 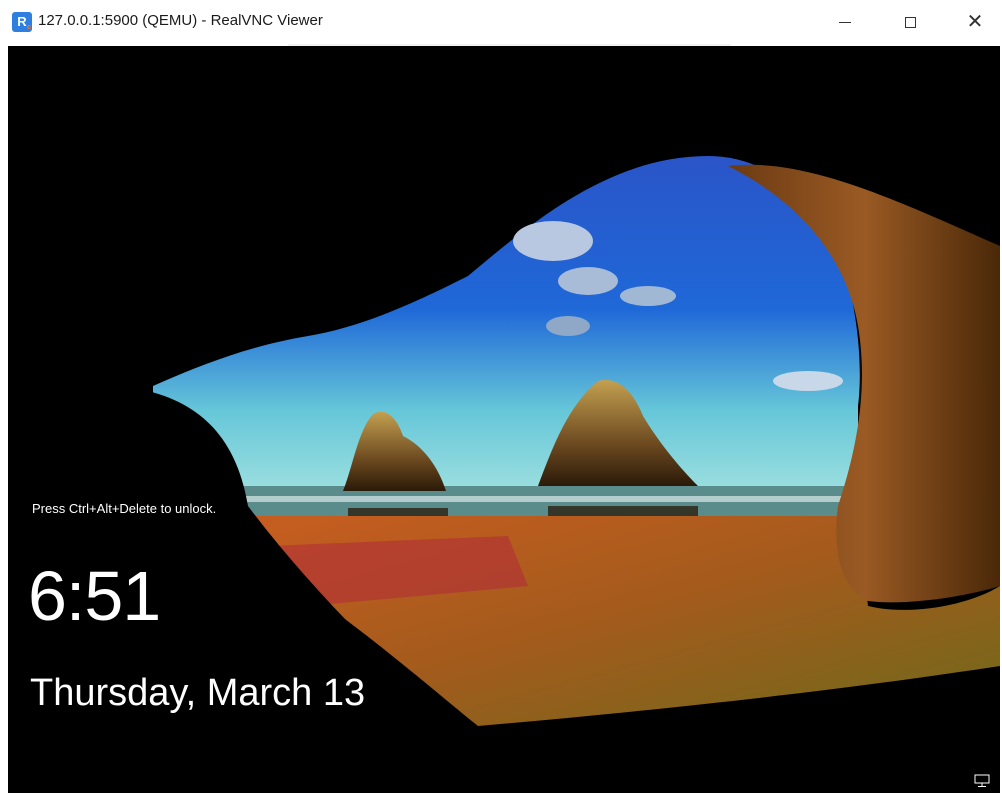 I want to click on minimize-button, so click(x=845, y=22).